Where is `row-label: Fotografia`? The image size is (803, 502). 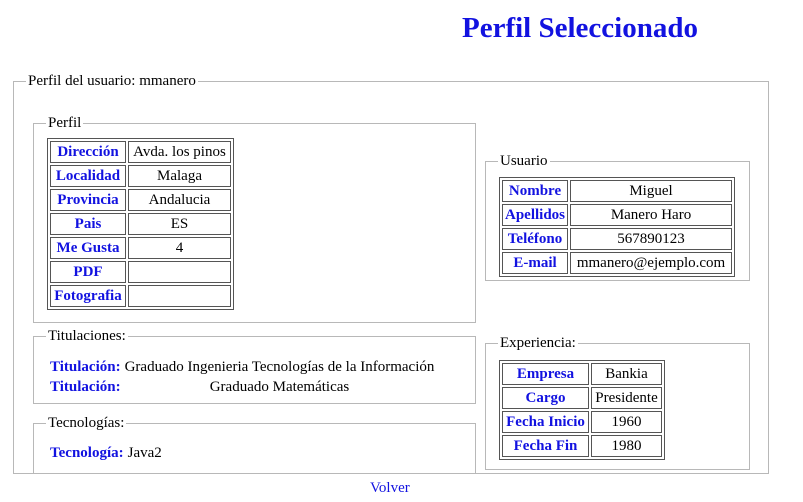
row-label: Fotografia is located at coordinates (88, 296).